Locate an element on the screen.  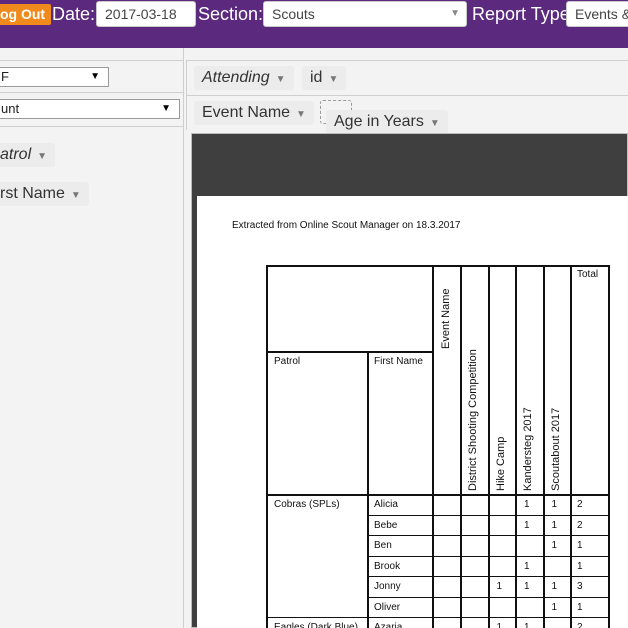
aggregator-value: unt is located at coordinates (10, 108).